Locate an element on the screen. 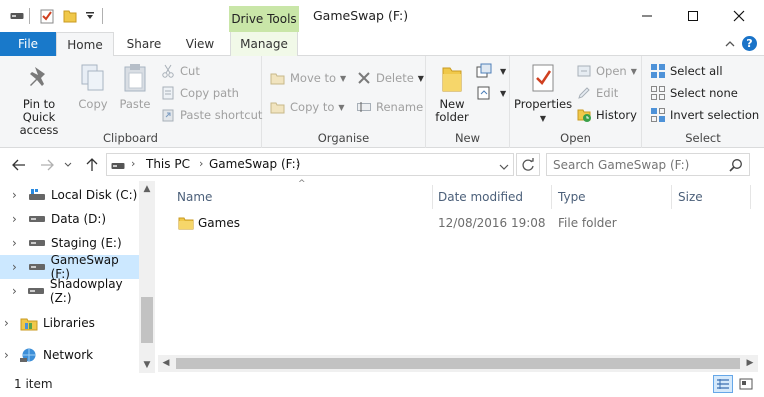 Image resolution: width=764 pixels, height=397 pixels. search-icon is located at coordinates (736, 165).